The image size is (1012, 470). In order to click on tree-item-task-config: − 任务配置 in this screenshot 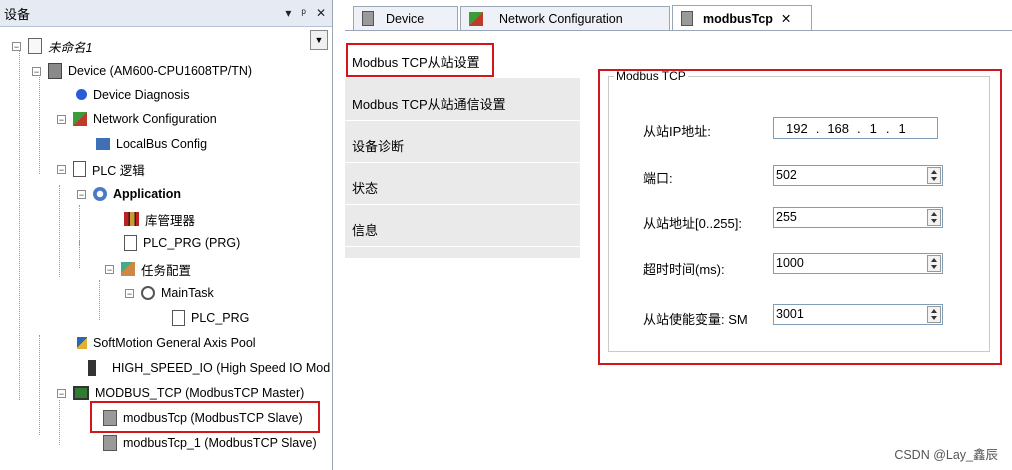, I will do `click(148, 269)`.